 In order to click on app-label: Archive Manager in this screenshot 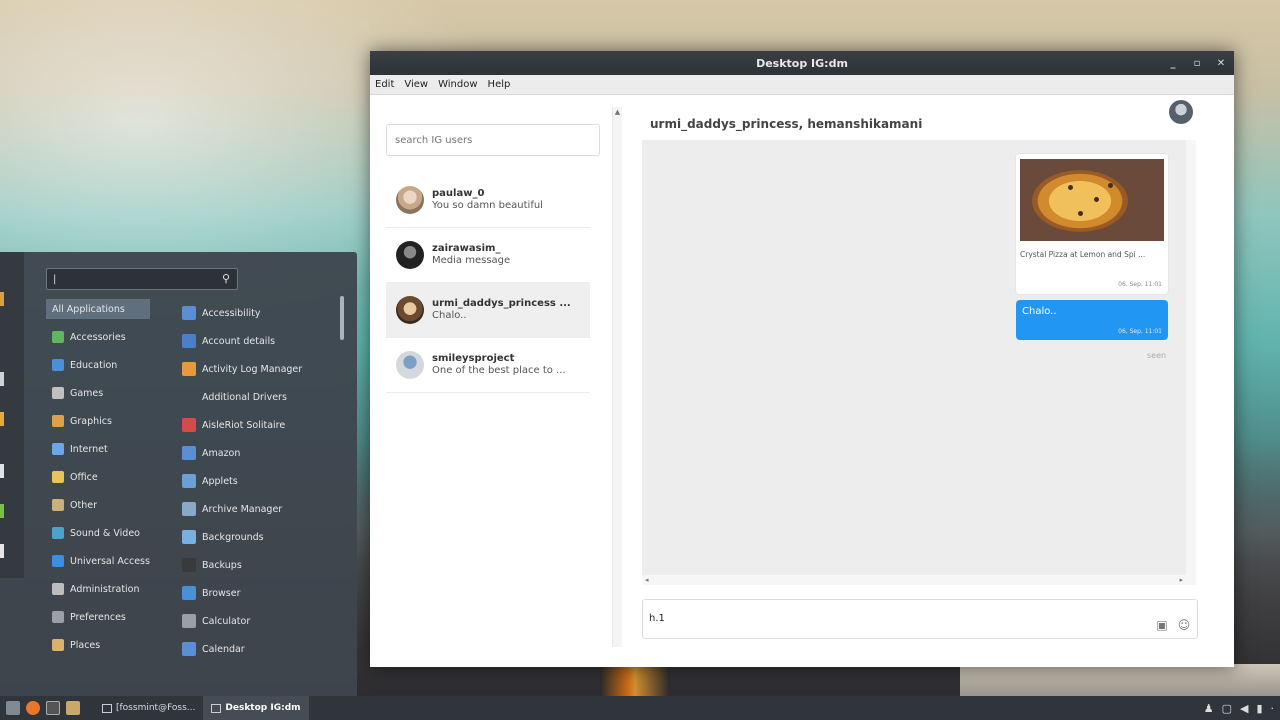, I will do `click(242, 509)`.